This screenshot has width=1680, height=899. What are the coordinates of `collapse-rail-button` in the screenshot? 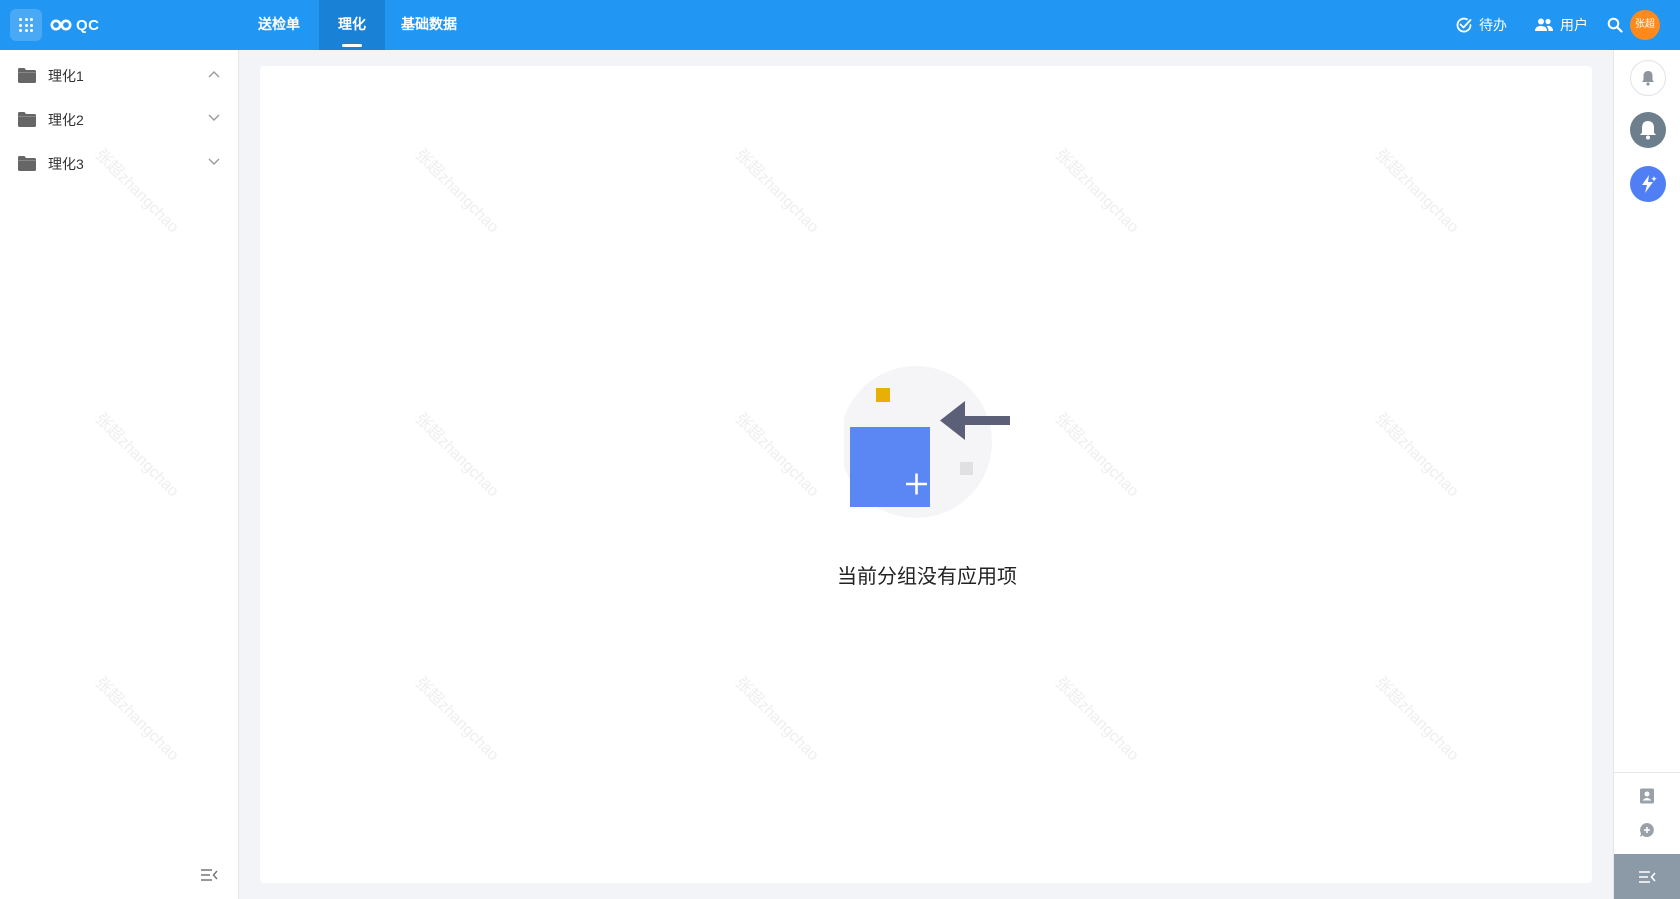 It's located at (1647, 876).